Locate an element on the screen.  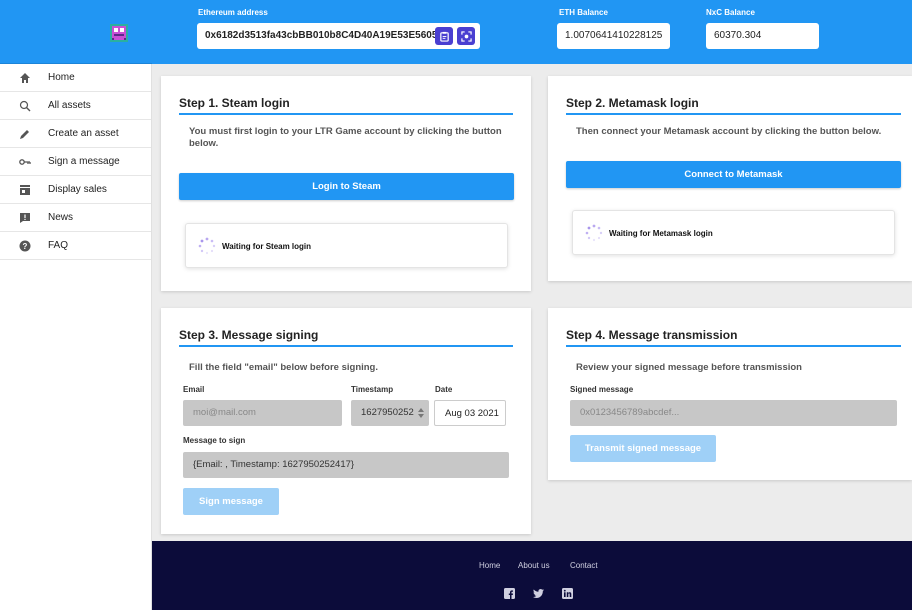
twitter-icon is located at coordinates (538, 593).